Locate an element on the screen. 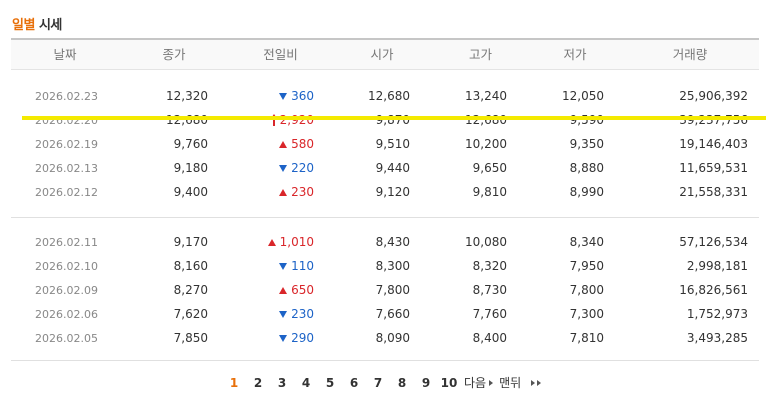 The height and width of the screenshot is (402, 775). cell-open: 8,430 is located at coordinates (392, 242).